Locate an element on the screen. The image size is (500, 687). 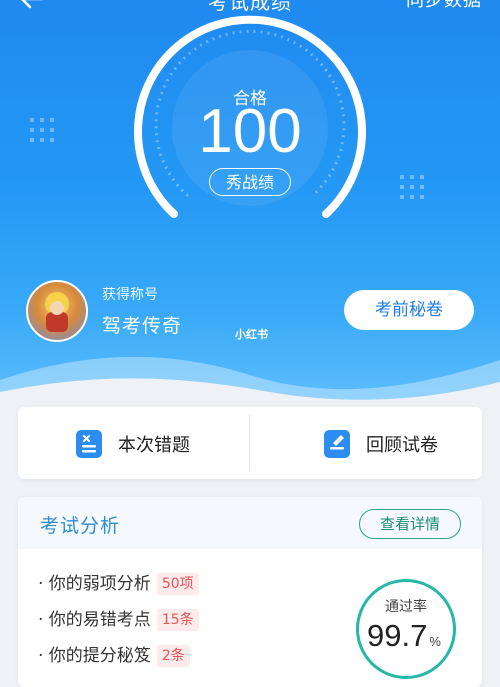
pass-rate-ring: 通过率 99.7% is located at coordinates (406, 629).